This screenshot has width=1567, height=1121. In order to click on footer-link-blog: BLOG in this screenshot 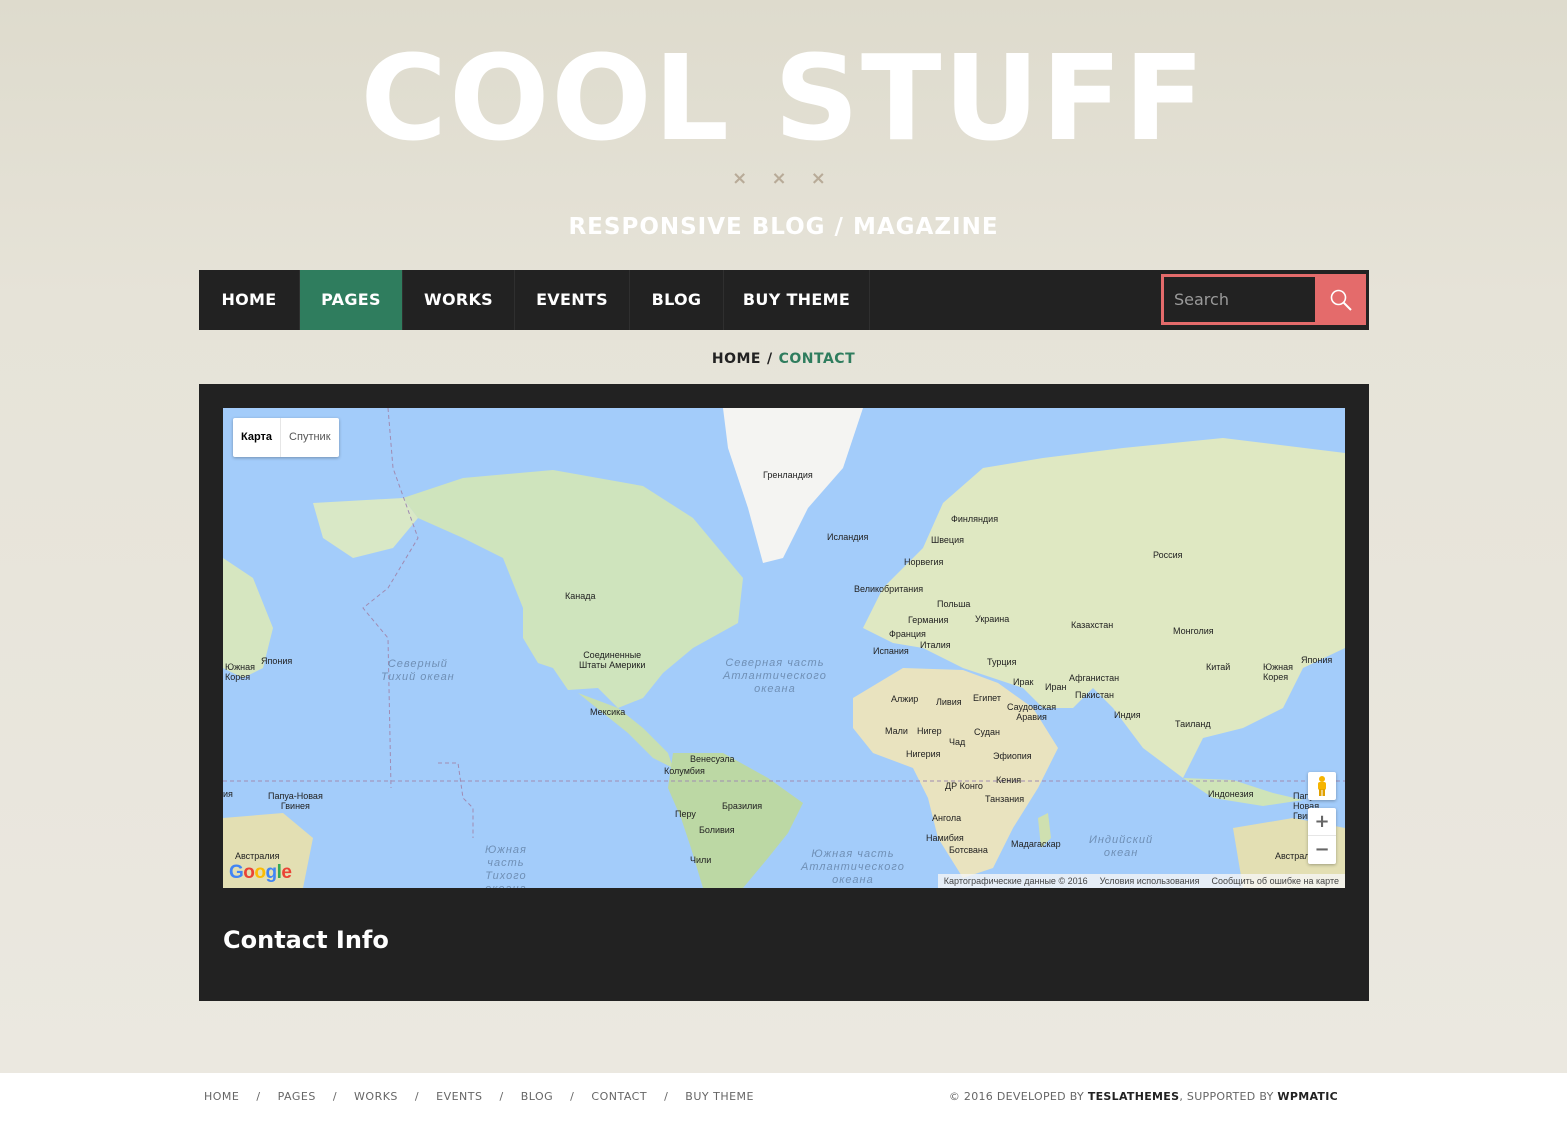, I will do `click(537, 1096)`.